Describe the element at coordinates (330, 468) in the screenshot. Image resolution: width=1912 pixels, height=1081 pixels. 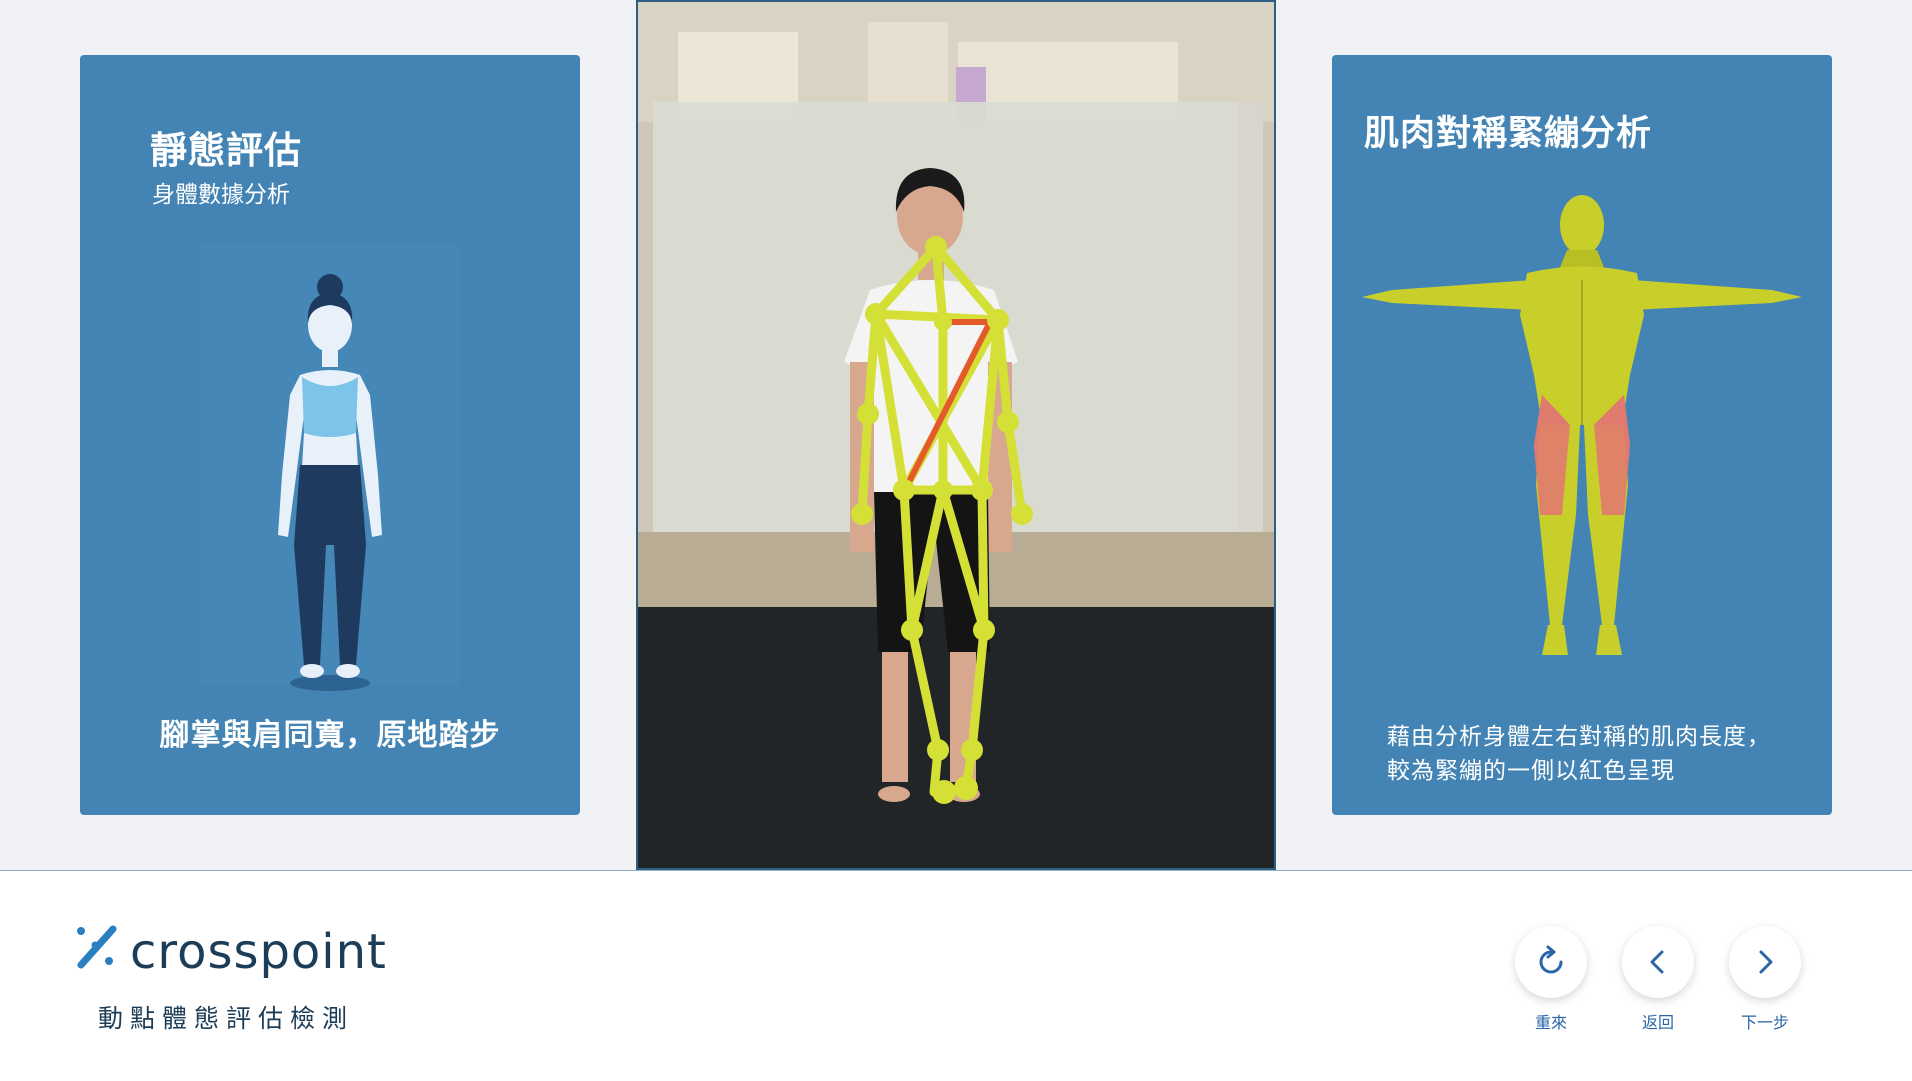
I see `standing-woman-illustration` at that location.